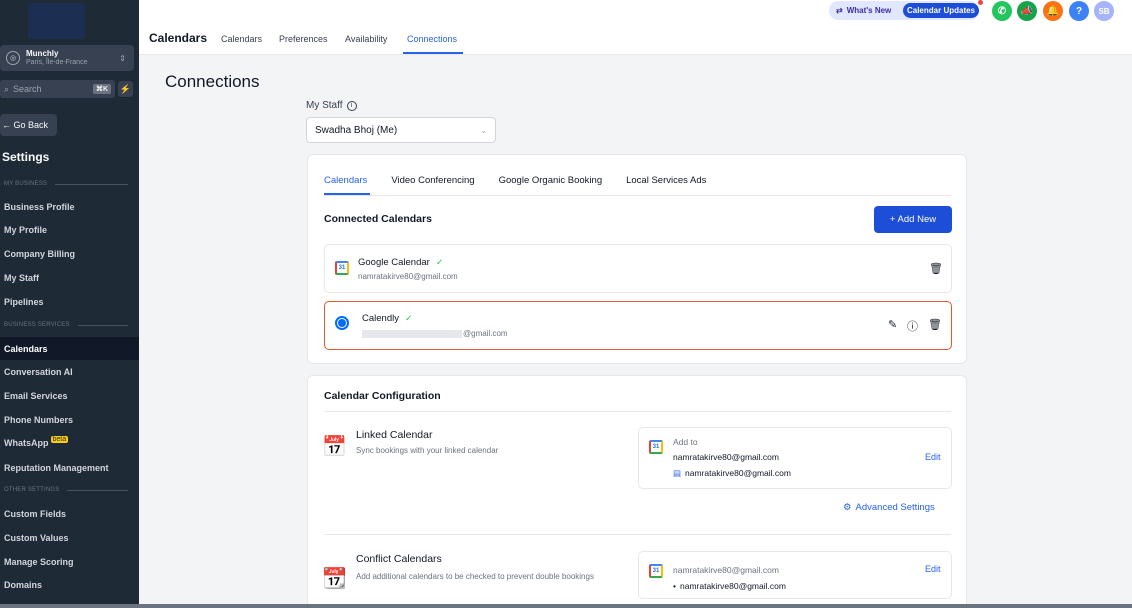 This screenshot has height=608, width=1132. What do you see at coordinates (432, 180) in the screenshot?
I see `tab-video-conferencing: Video Conferencing` at bounding box center [432, 180].